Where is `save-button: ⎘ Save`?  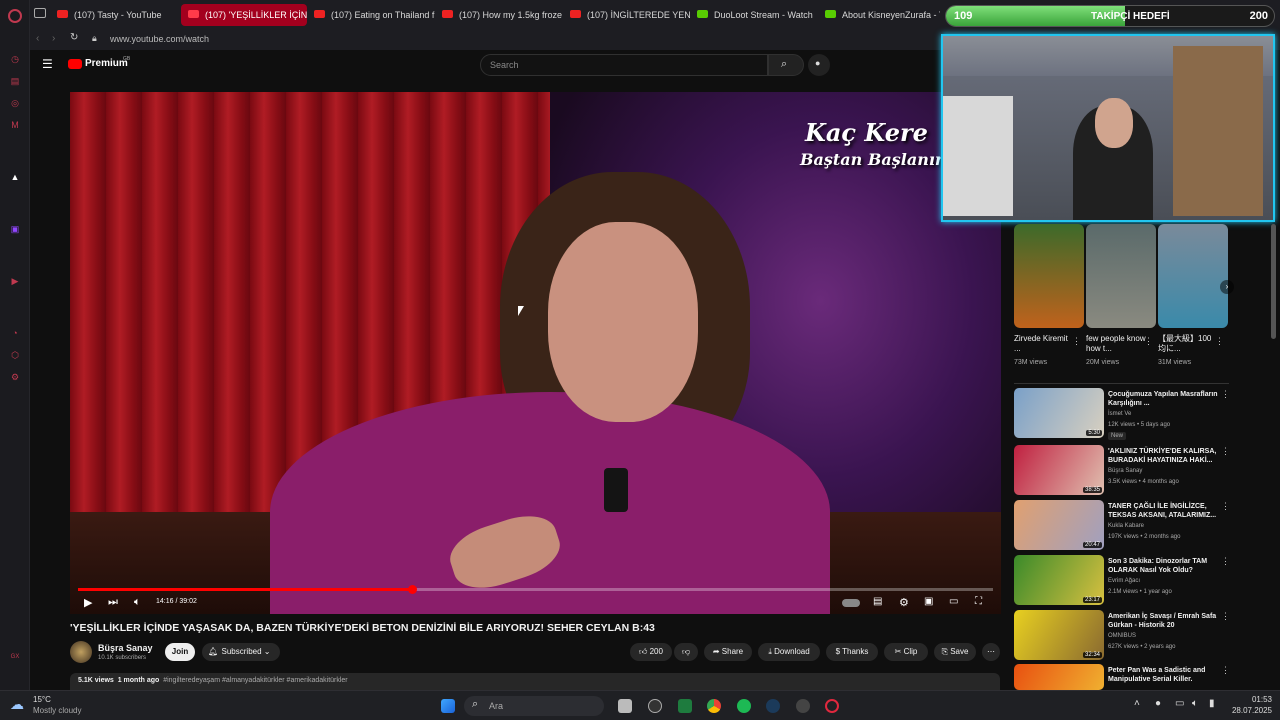 save-button: ⎘ Save is located at coordinates (955, 652).